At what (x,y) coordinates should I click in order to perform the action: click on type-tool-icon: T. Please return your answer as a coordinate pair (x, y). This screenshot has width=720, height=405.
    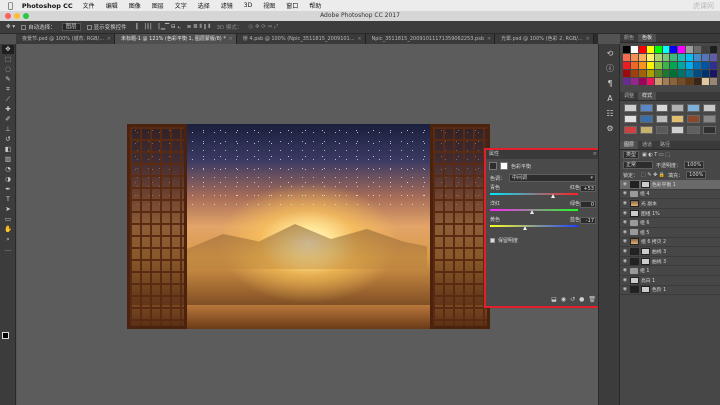
    Looking at the image, I should click on (8, 199).